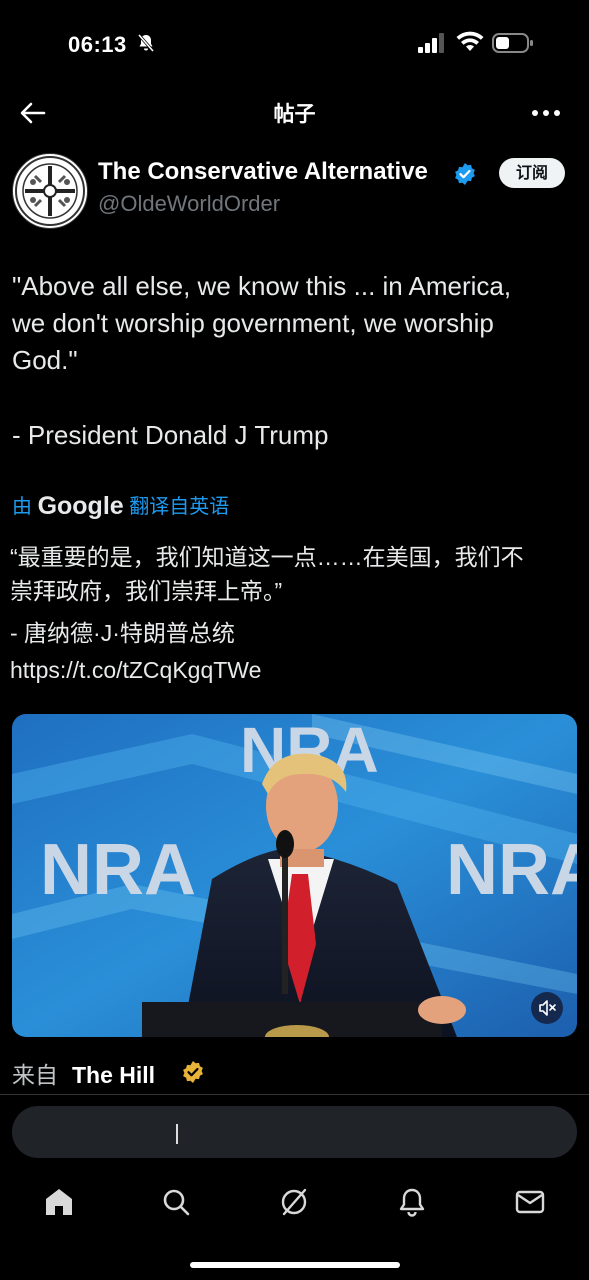  I want to click on mute-toggle-button, so click(547, 1008).